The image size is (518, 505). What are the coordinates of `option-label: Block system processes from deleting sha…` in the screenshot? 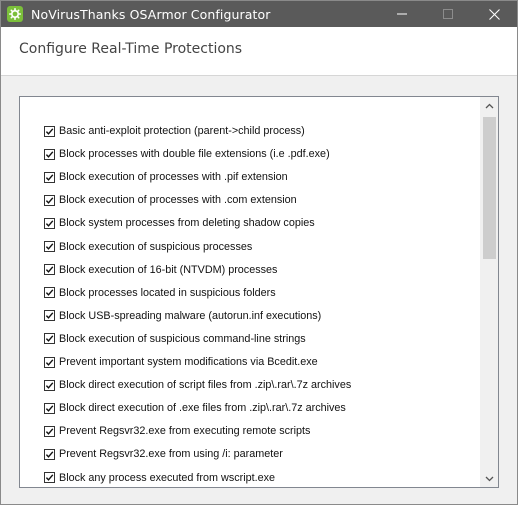 It's located at (187, 223).